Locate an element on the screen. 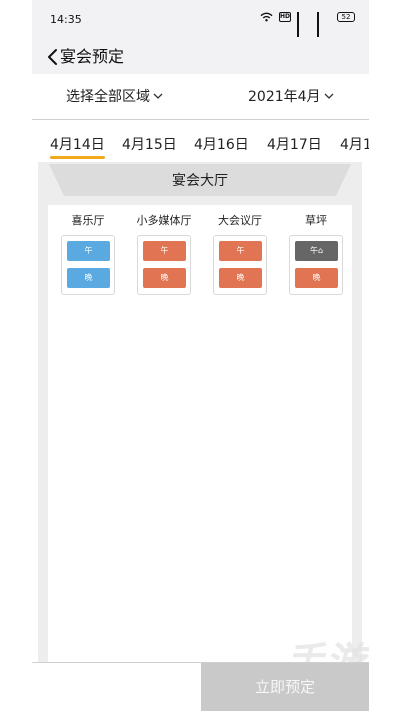  hall-title: 宴会大厅 is located at coordinates (200, 181).